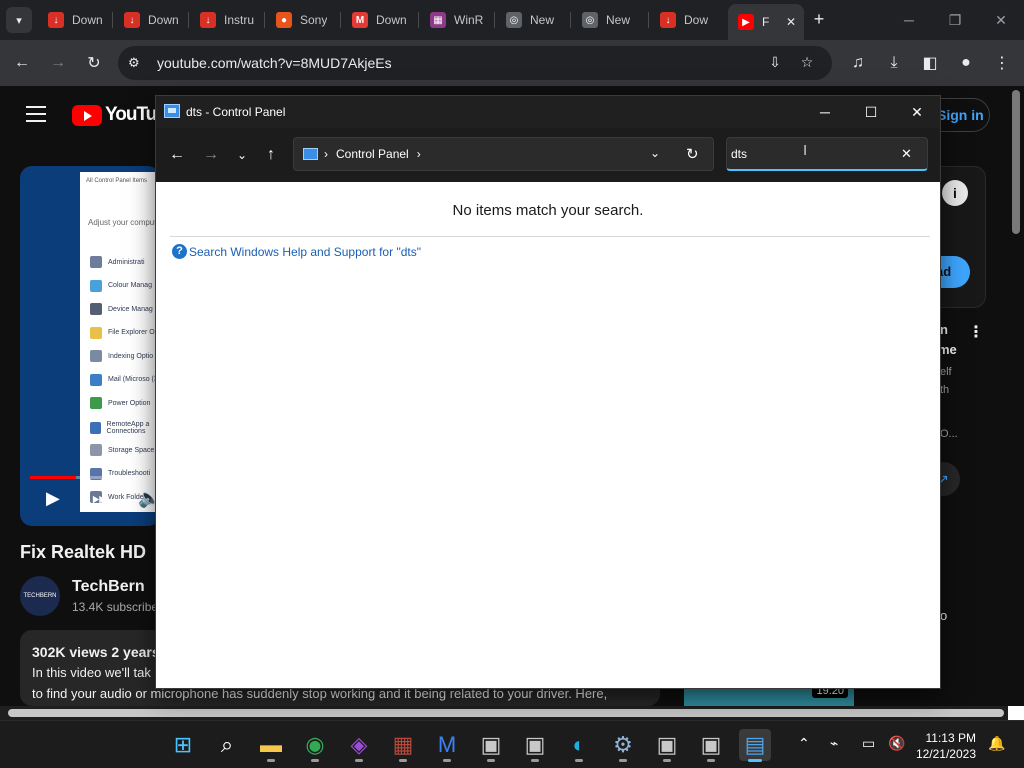  I want to click on recent-locations-chevron-icon: ⌄, so click(242, 155).